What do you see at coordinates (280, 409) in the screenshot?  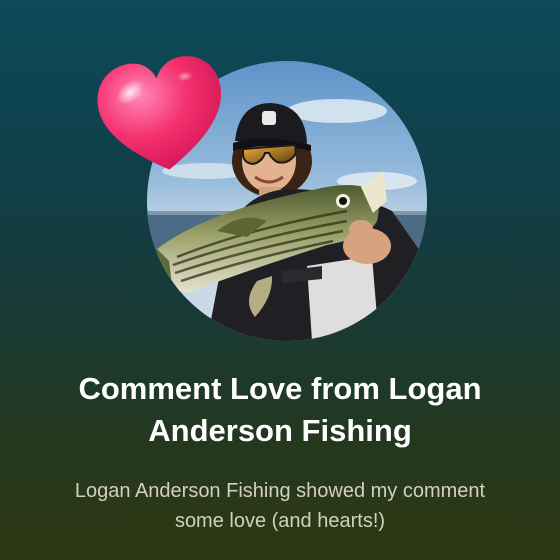 I see `notification-title: Comment Love from Logan Anderson Fishing` at bounding box center [280, 409].